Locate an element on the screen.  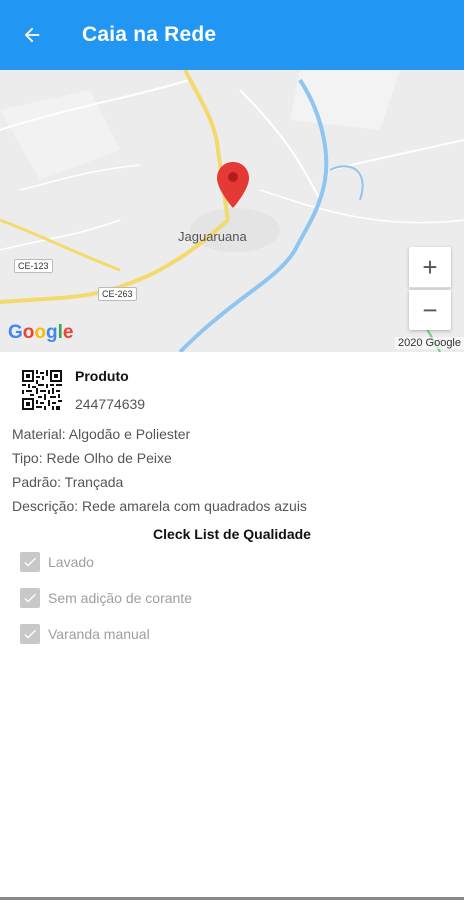
checkbox-label: Sem adição de corante is located at coordinates (120, 598).